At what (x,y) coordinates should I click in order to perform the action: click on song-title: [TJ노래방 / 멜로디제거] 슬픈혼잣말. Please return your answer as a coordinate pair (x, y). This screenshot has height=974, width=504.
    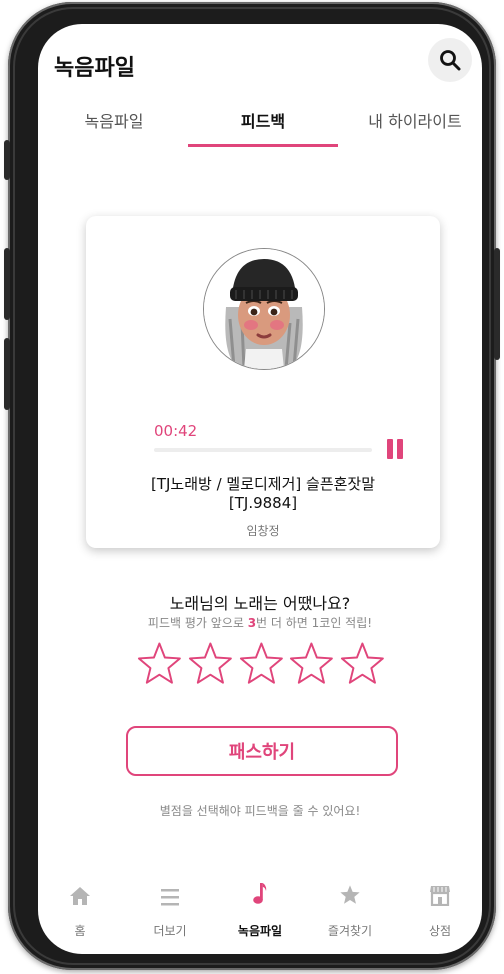
    Looking at the image, I should click on (263, 484).